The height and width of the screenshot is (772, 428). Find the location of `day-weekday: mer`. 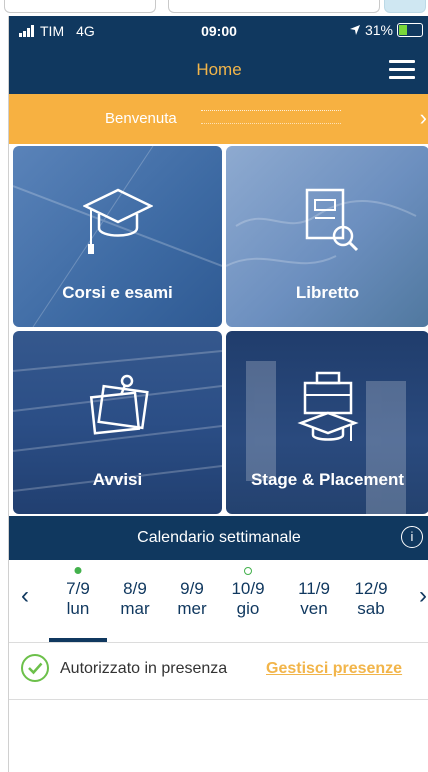

day-weekday: mer is located at coordinates (192, 608).